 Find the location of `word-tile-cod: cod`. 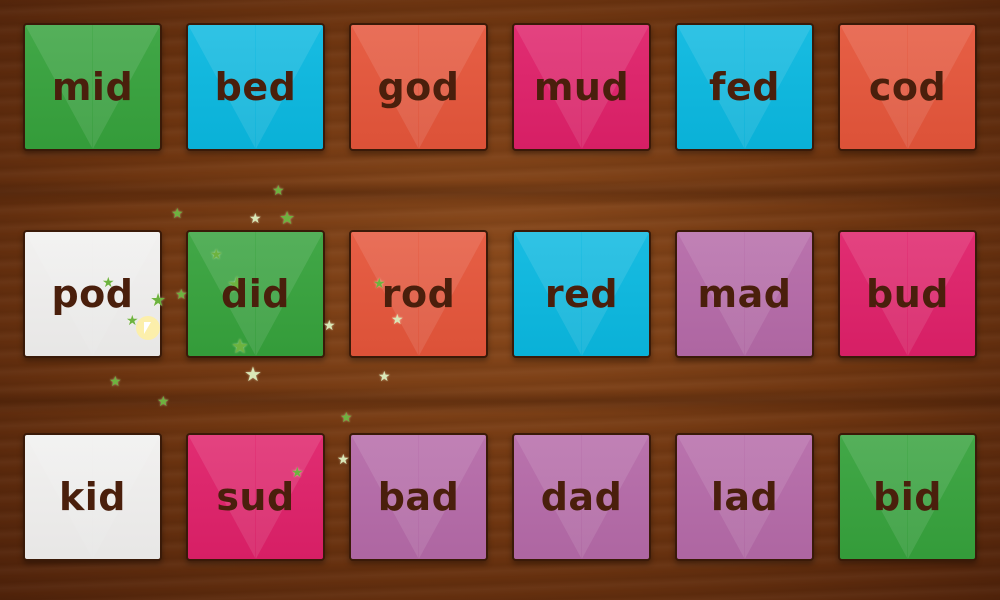

word-tile-cod: cod is located at coordinates (907, 87).